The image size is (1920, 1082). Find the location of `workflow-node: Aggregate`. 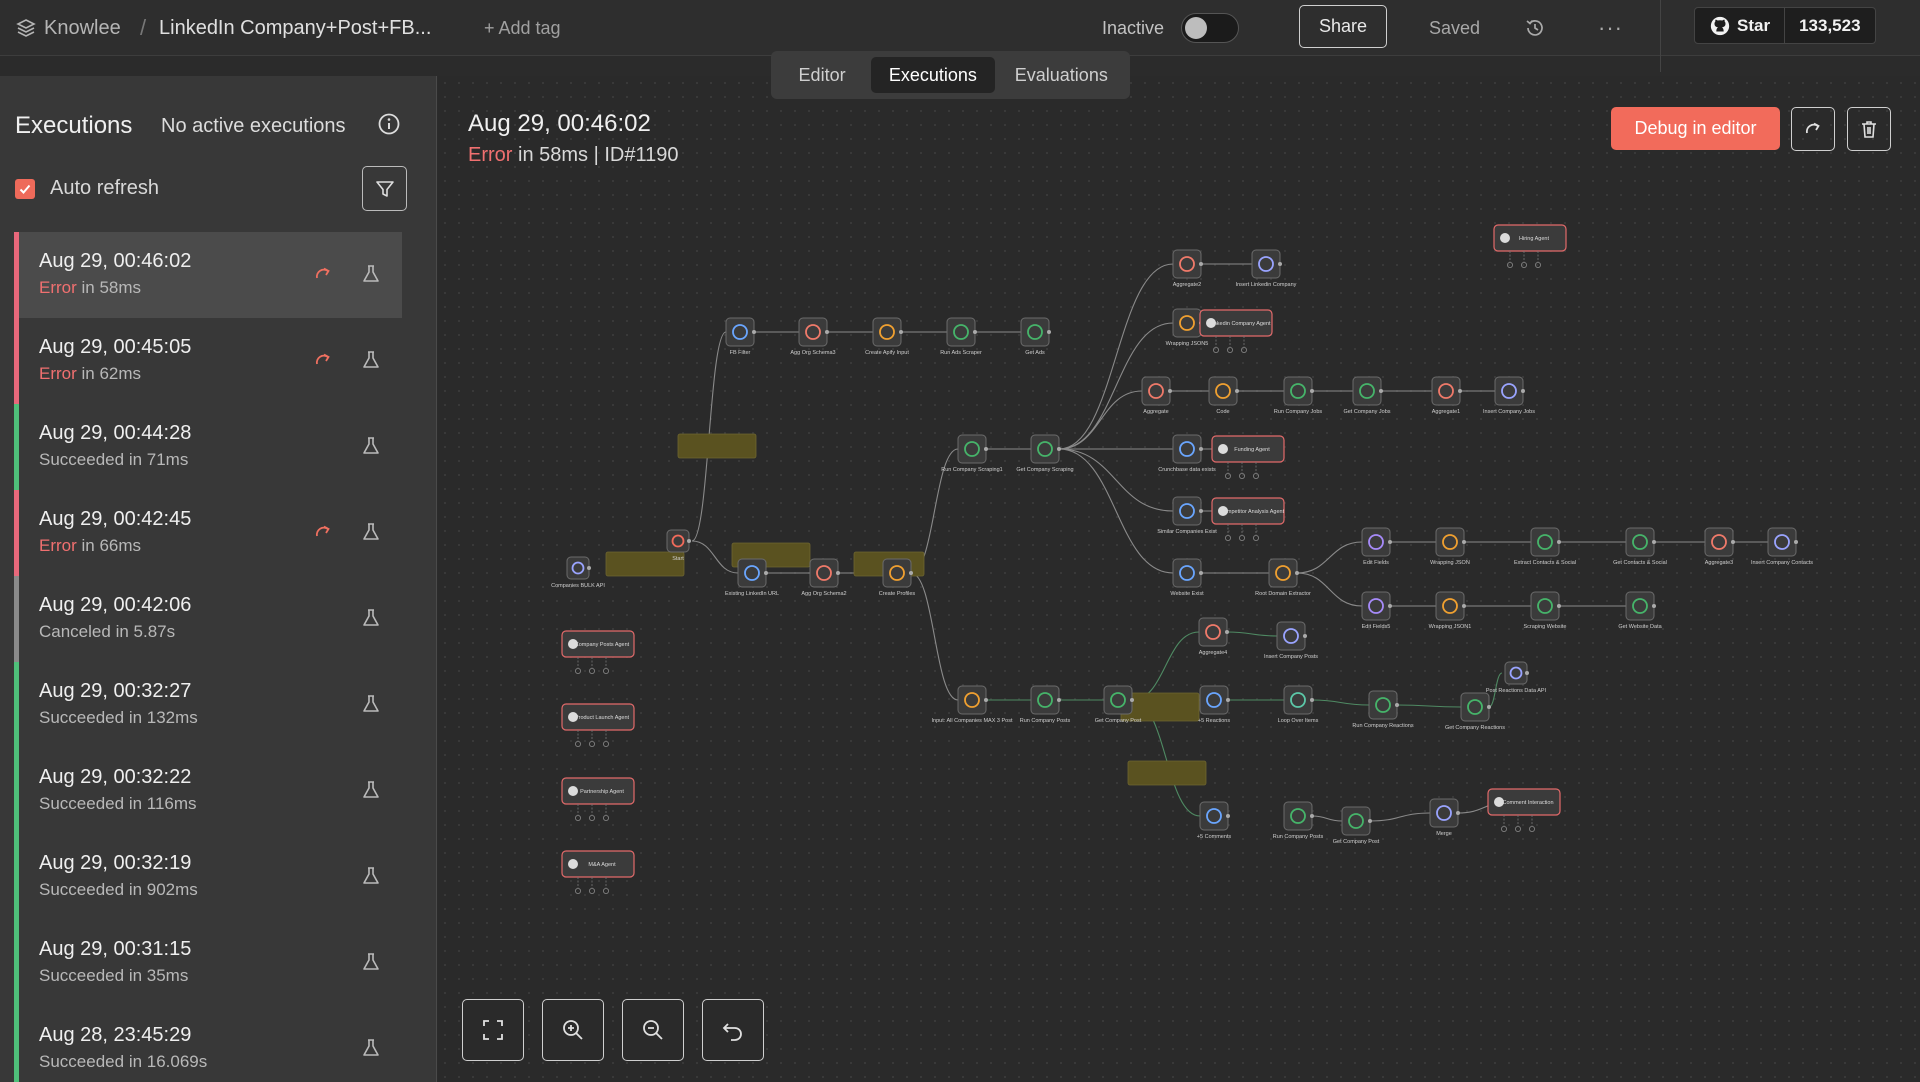

workflow-node: Aggregate is located at coordinates (1156, 395).